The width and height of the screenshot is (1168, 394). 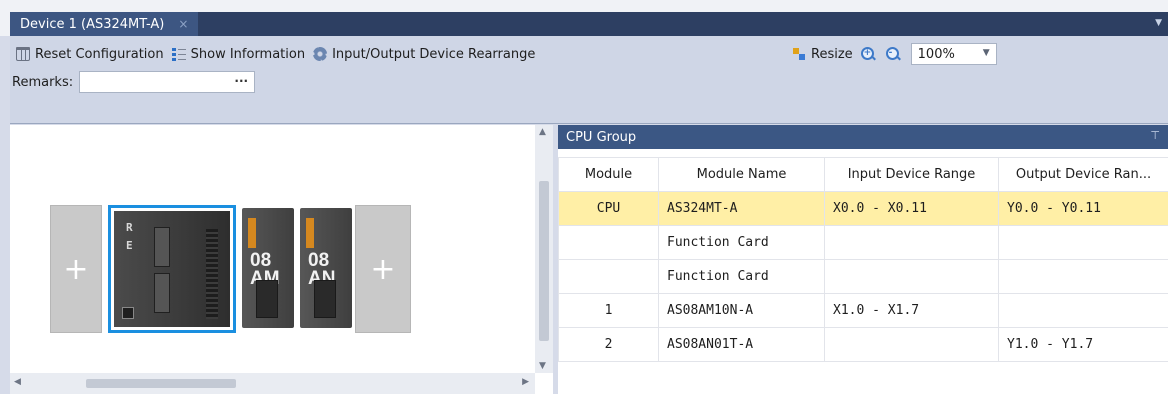 What do you see at coordinates (911, 208) in the screenshot?
I see `cell-input-range: X0.0 - X0.11` at bounding box center [911, 208].